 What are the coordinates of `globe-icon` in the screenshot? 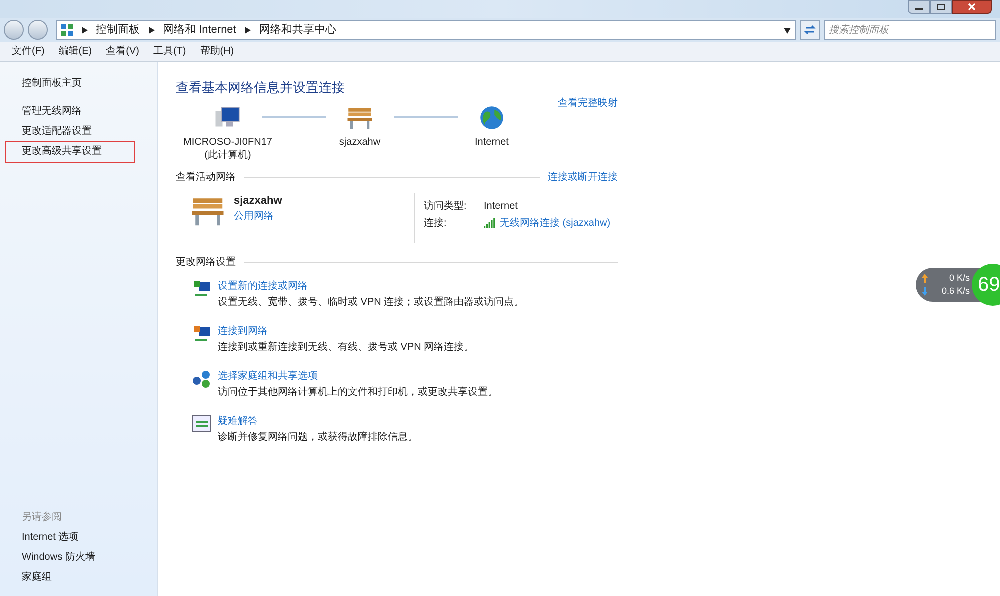 It's located at (492, 118).